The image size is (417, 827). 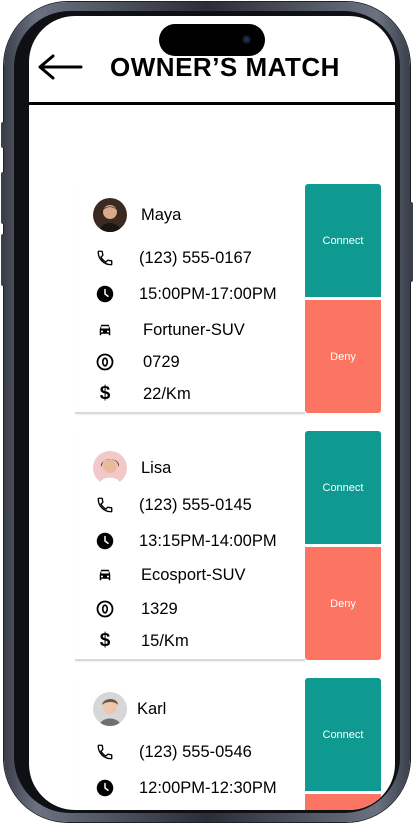 What do you see at coordinates (208, 540) in the screenshot?
I see `time-slot: 13:15PM-14:00PM` at bounding box center [208, 540].